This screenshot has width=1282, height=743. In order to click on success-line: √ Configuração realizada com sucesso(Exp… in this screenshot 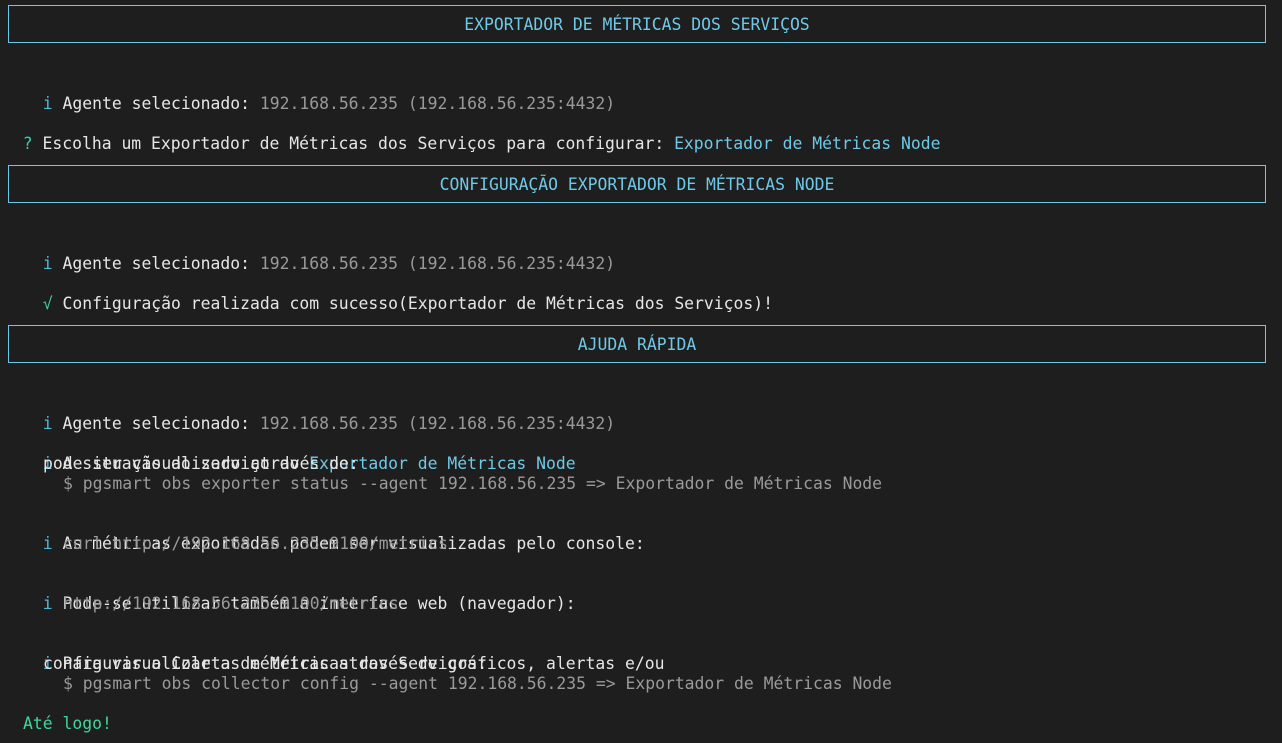, I will do `click(398, 293)`.